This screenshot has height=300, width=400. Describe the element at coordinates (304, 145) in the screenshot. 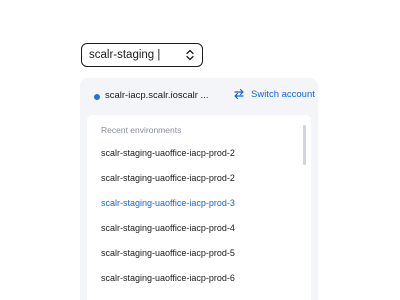

I see `scrollbar-thumb` at that location.